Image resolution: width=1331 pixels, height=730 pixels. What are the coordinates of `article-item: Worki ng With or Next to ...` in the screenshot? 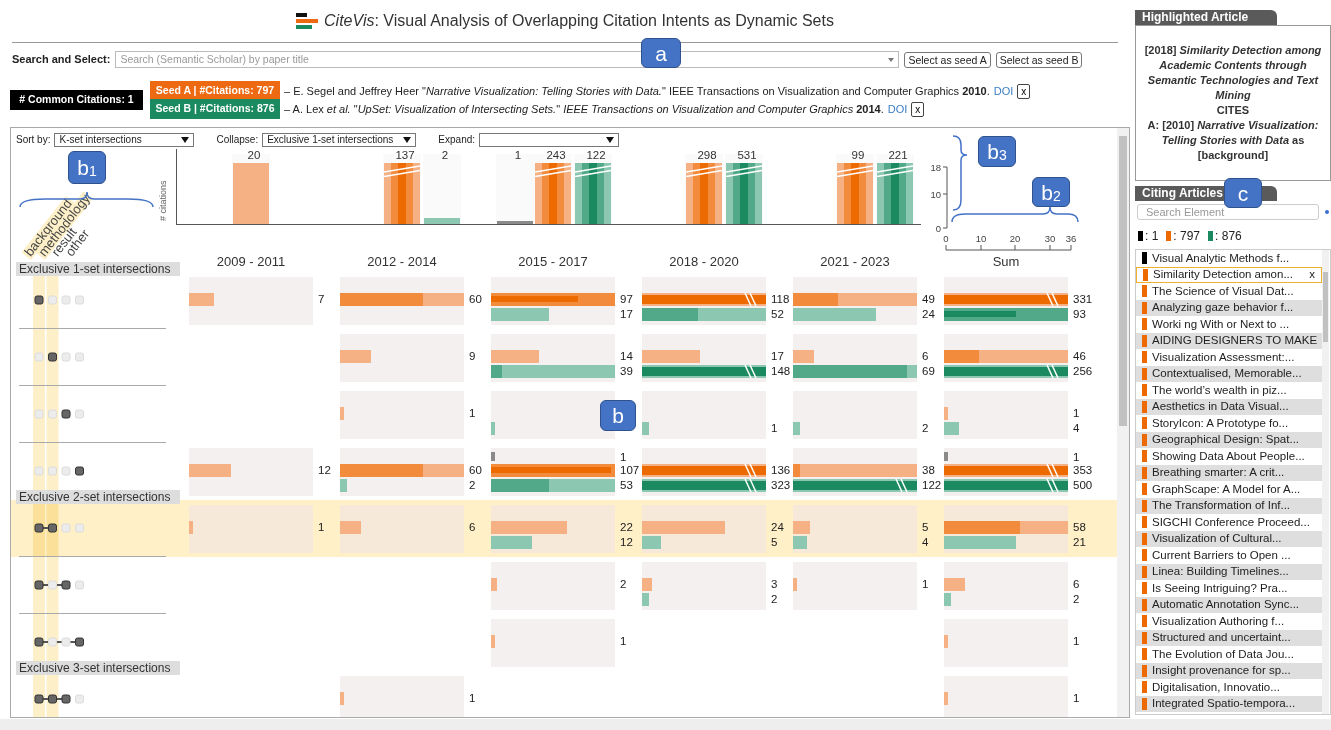 It's located at (1229, 324).